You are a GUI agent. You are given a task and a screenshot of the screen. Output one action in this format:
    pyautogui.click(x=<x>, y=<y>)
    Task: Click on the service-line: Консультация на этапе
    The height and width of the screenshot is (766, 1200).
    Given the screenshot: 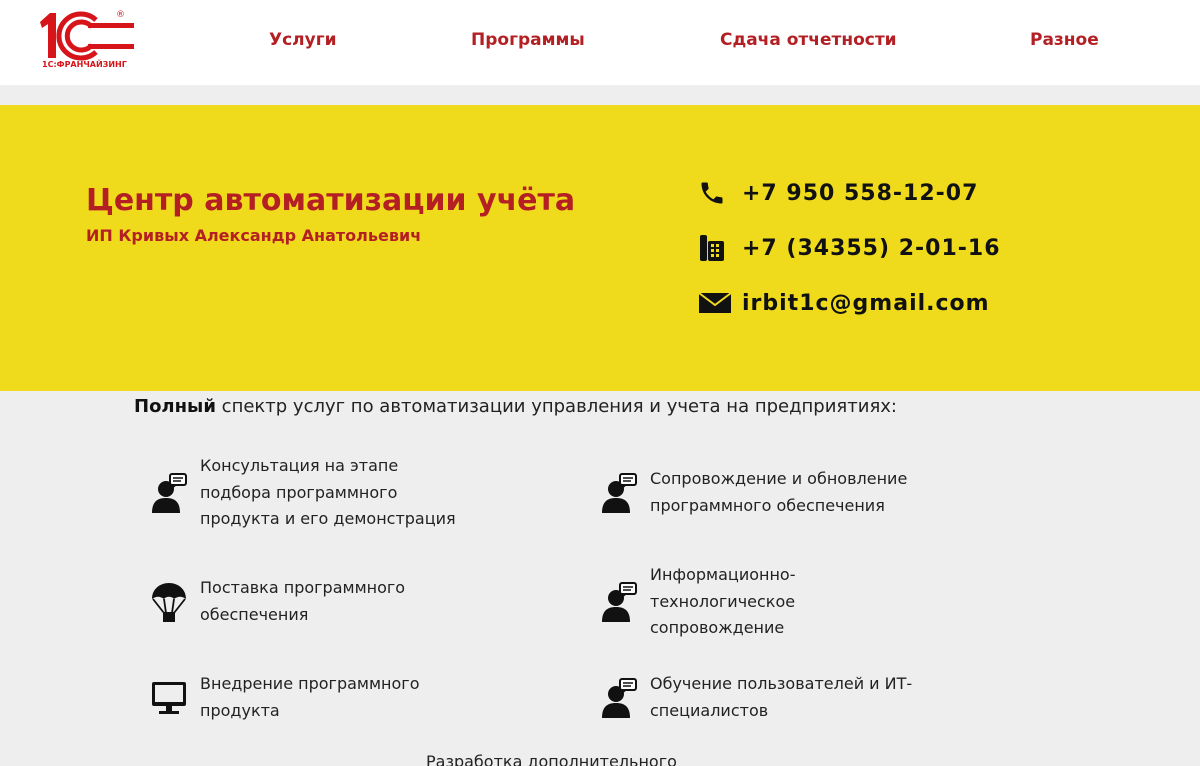 What is the action you would take?
    pyautogui.click(x=299, y=465)
    